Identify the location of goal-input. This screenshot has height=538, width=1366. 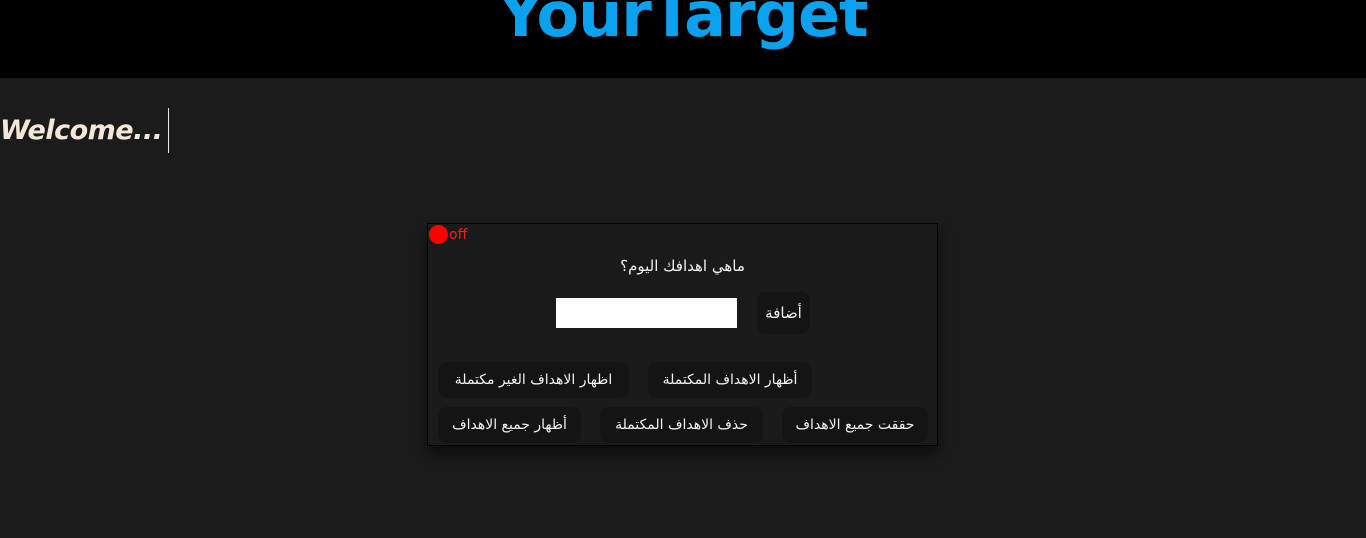
(646, 313).